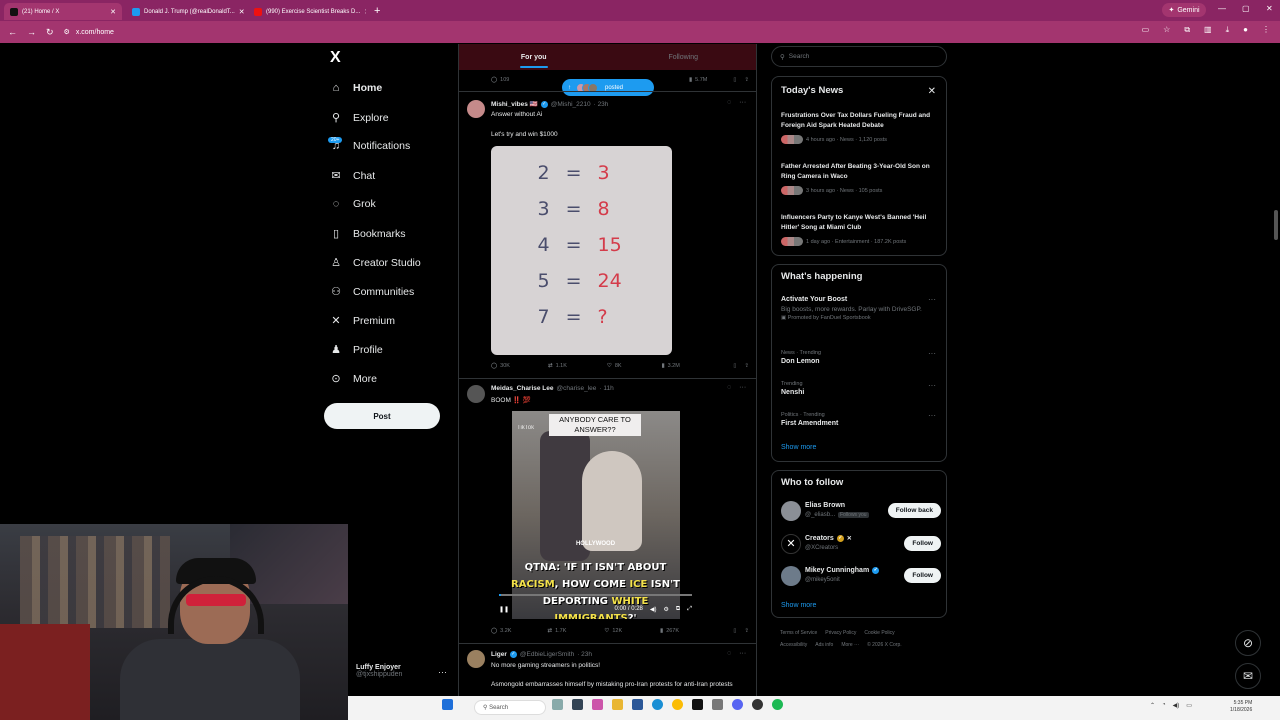  I want to click on footer-link: Cookie Policy, so click(879, 633).